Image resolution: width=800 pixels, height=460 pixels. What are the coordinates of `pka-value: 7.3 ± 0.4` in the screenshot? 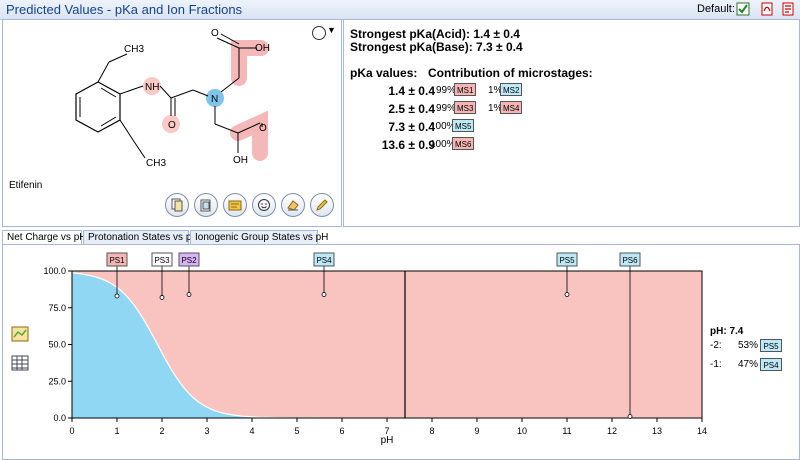 It's located at (411, 127).